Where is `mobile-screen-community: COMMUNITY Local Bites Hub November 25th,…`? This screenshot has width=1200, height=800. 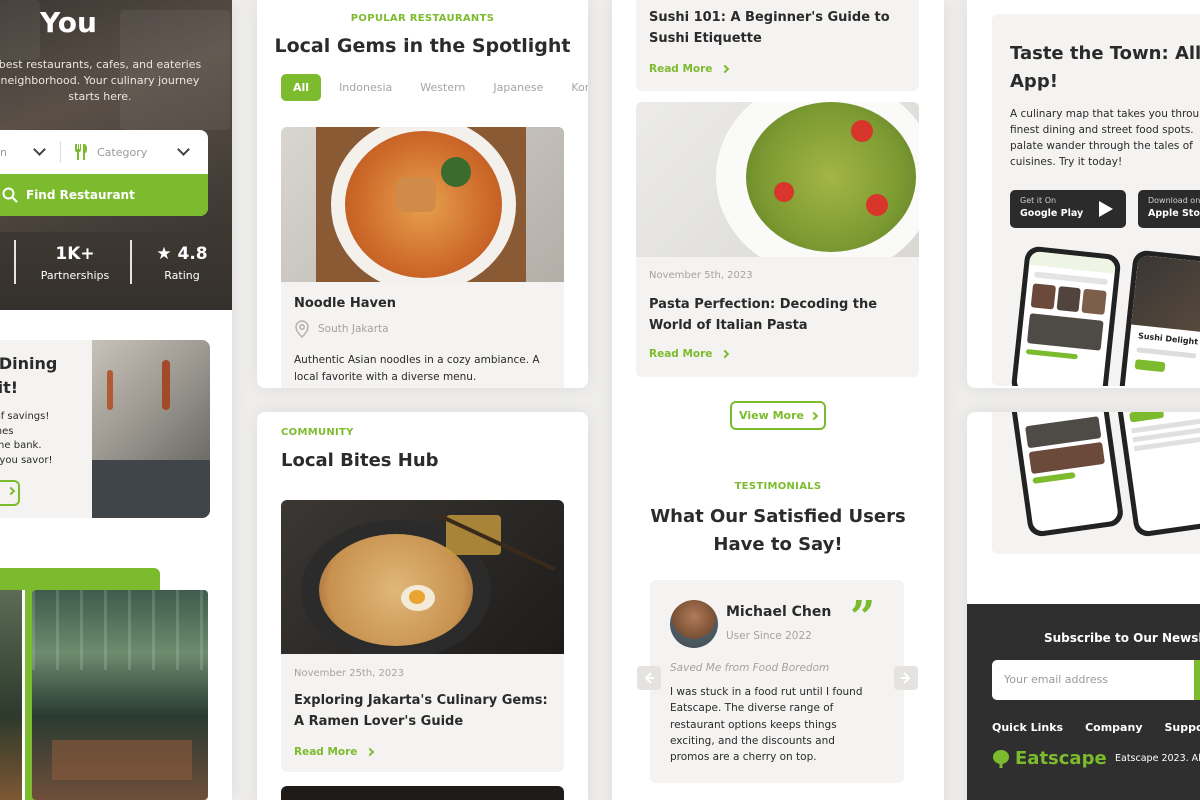 mobile-screen-community: COMMUNITY Local Bites Hub November 25th,… is located at coordinates (422, 606).